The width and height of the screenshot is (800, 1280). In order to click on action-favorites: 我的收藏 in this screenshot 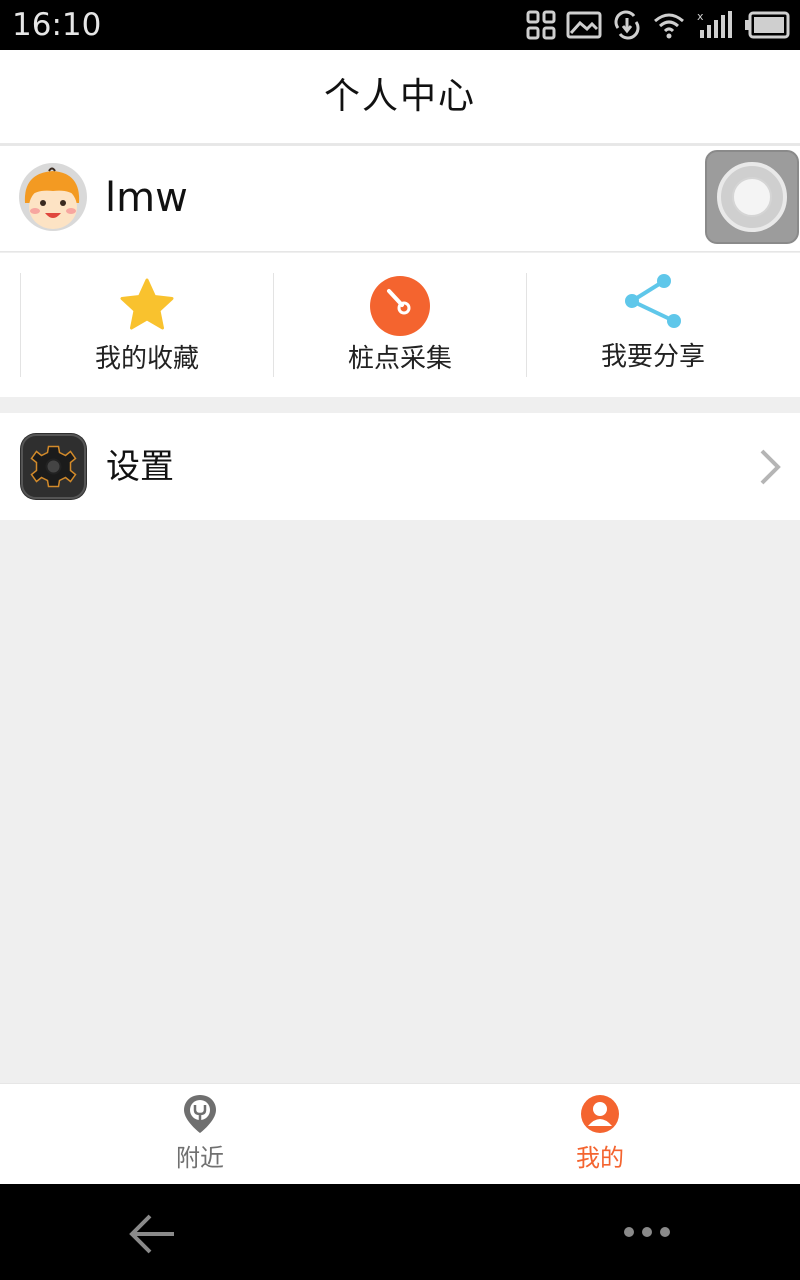, I will do `click(146, 325)`.